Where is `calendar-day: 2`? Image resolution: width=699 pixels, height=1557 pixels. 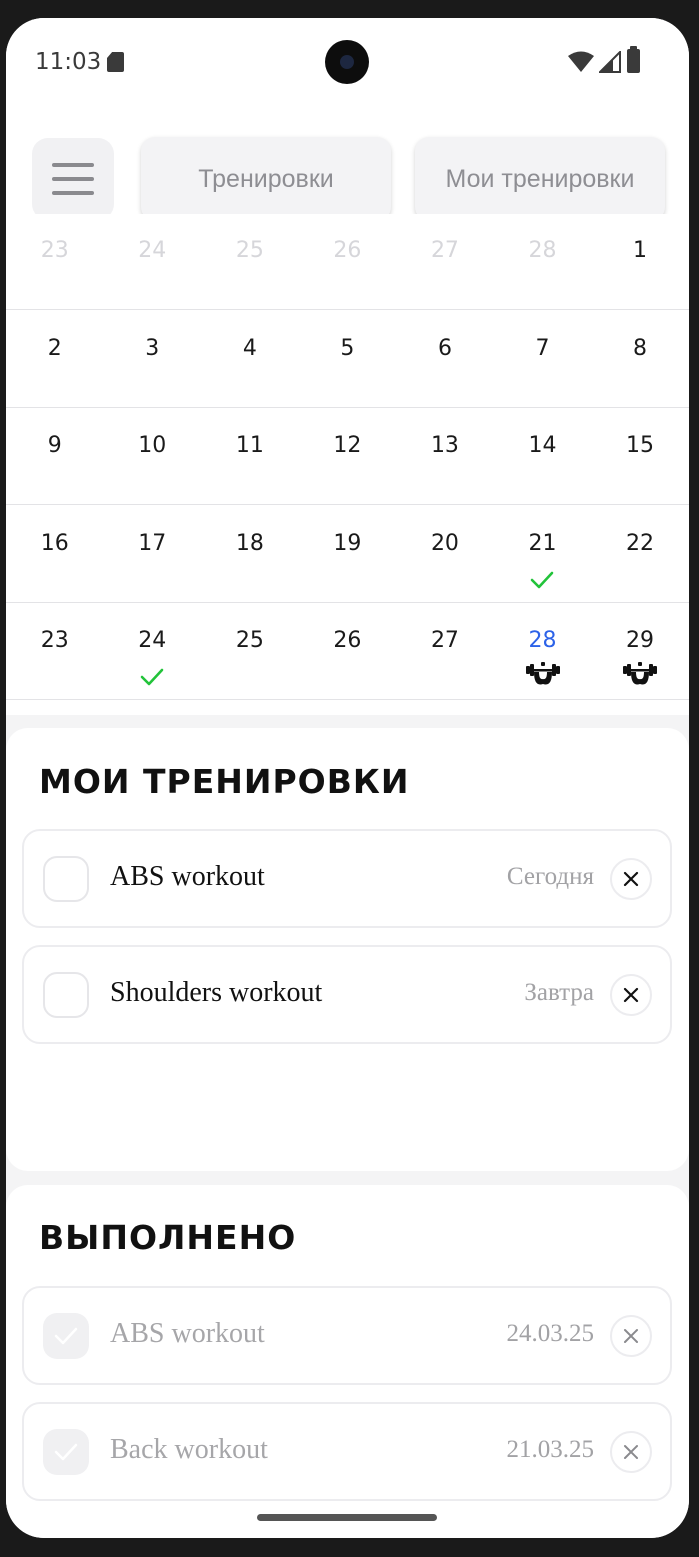 calendar-day: 2 is located at coordinates (55, 359).